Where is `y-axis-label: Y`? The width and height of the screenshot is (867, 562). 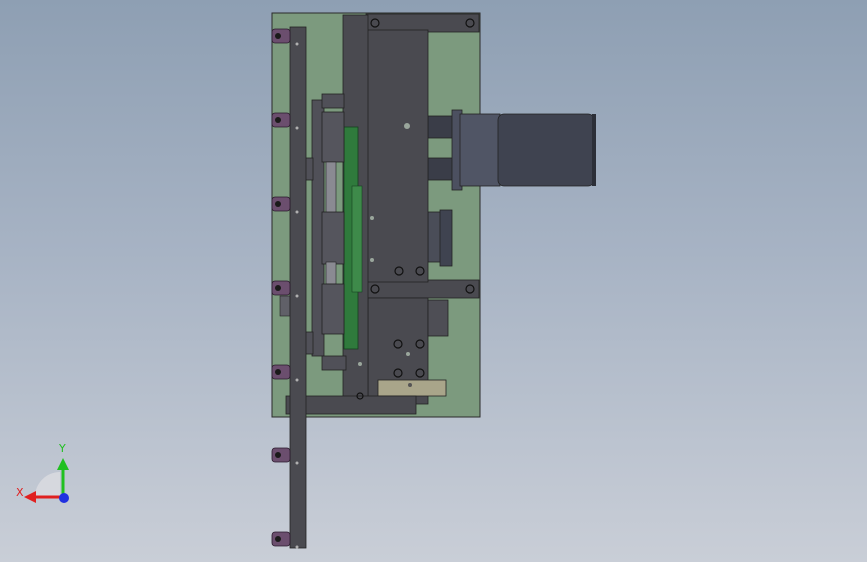
y-axis-label: Y is located at coordinates (62, 448).